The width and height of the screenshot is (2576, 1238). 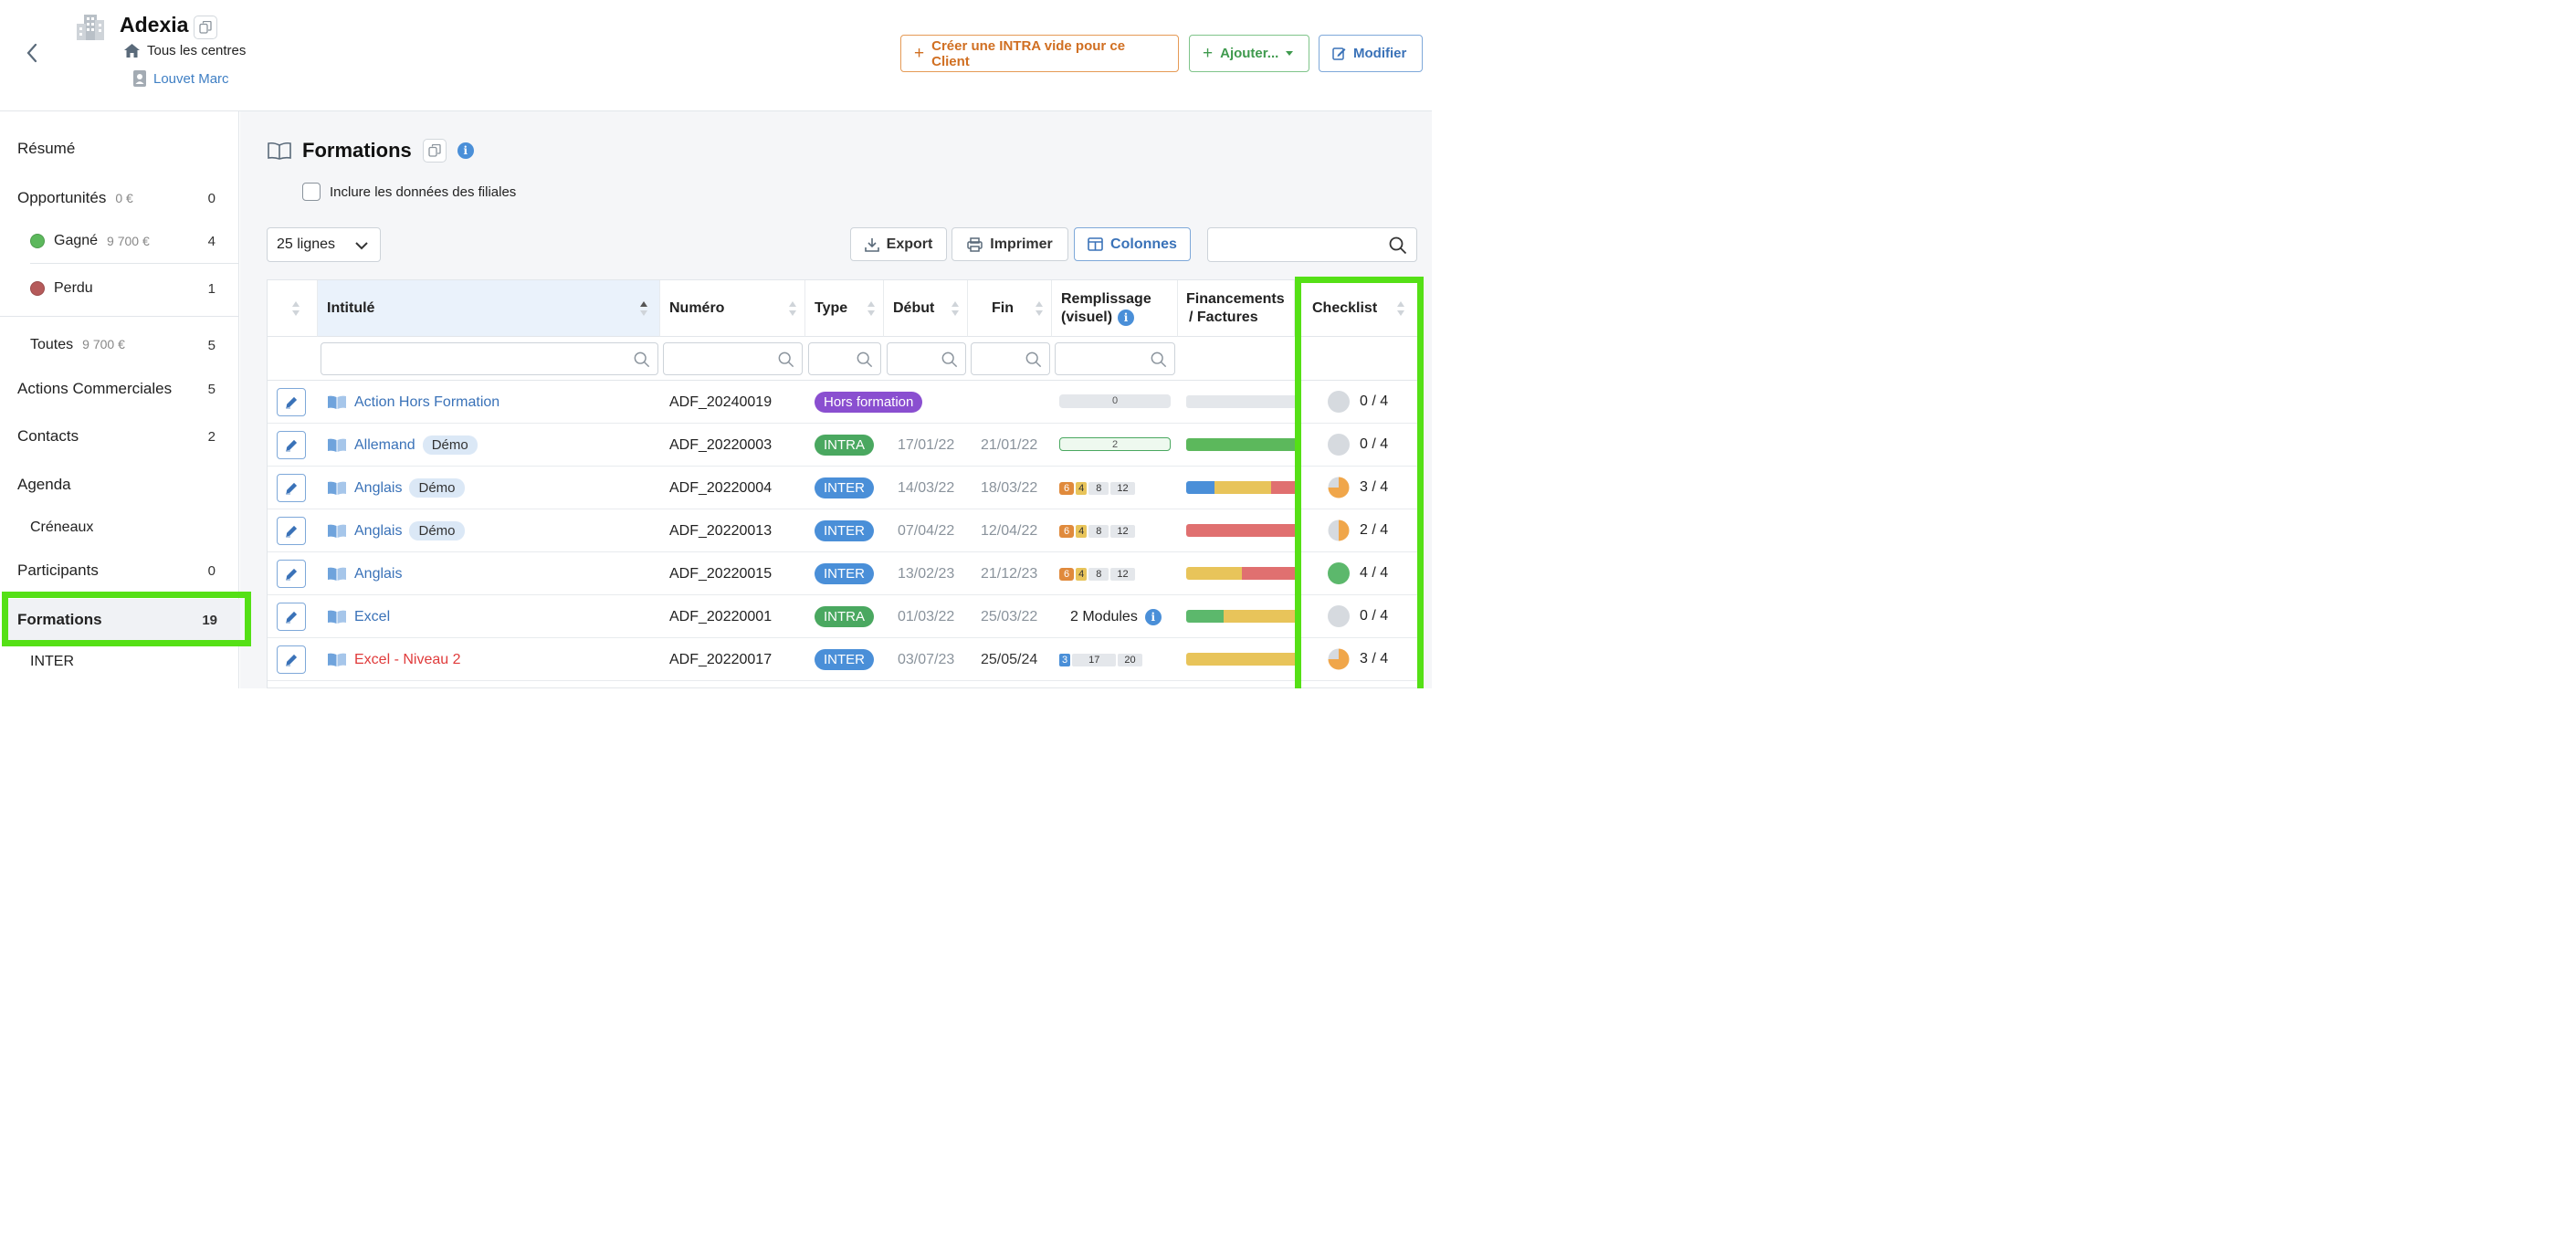 What do you see at coordinates (293, 308) in the screenshot?
I see `column-header-actions` at bounding box center [293, 308].